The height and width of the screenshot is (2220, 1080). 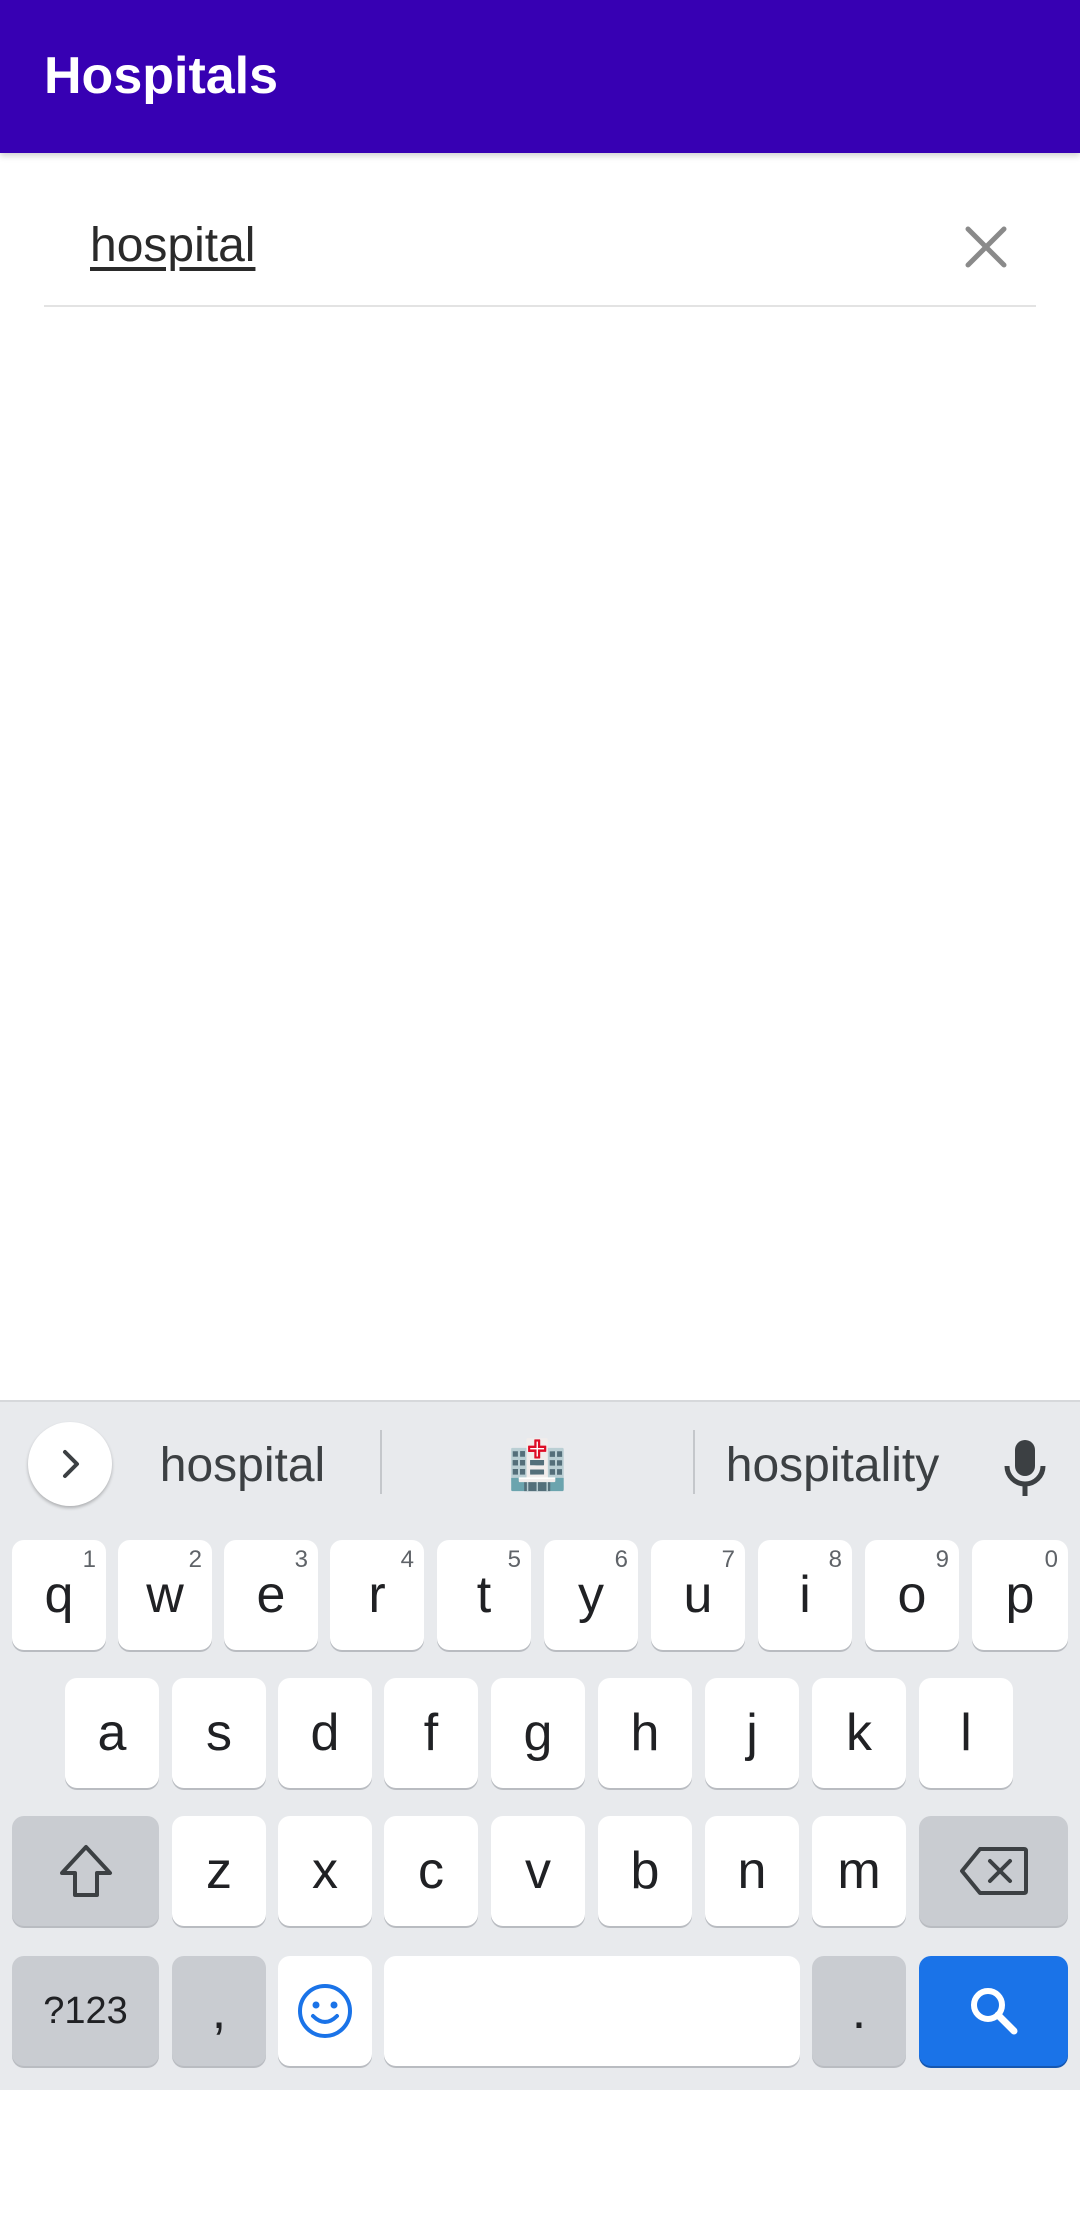 I want to click on keyboard-divider, so click(x=540, y=1401).